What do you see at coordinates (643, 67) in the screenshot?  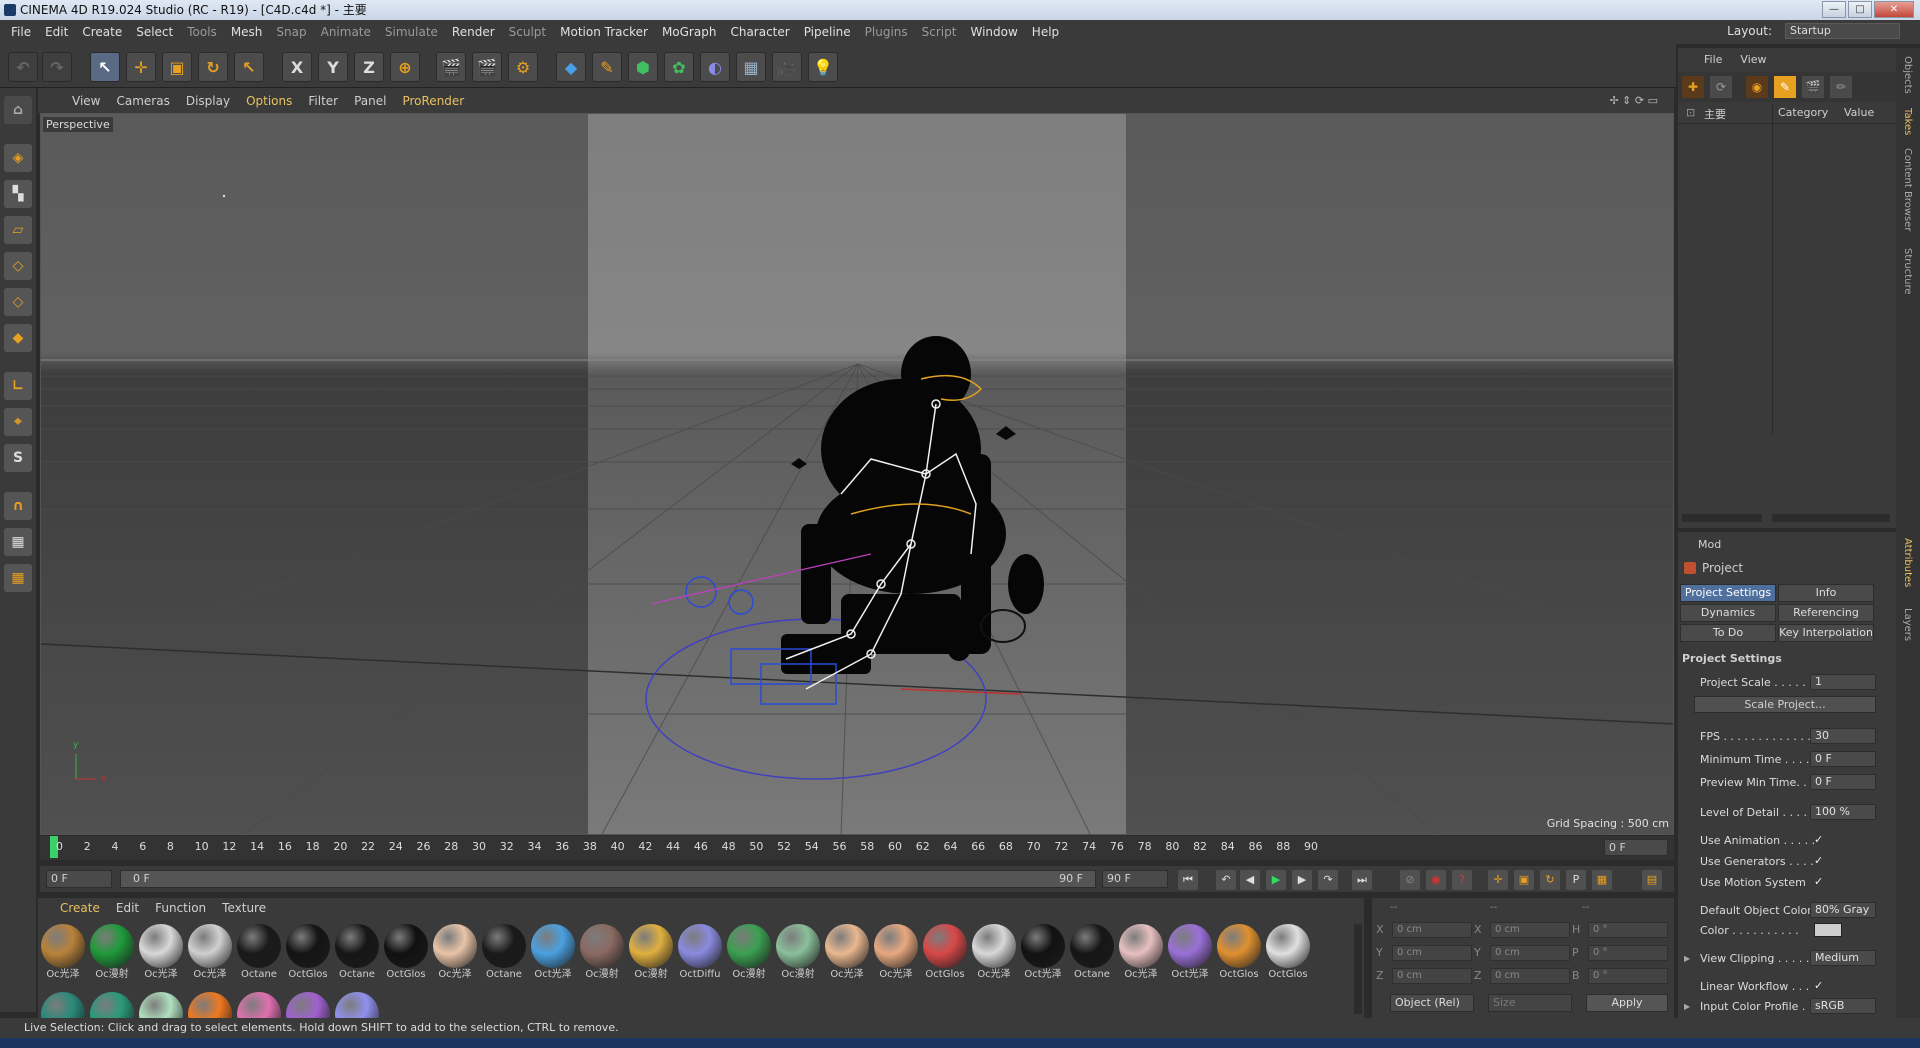 I see `subdivision-surface-icon: ⬢` at bounding box center [643, 67].